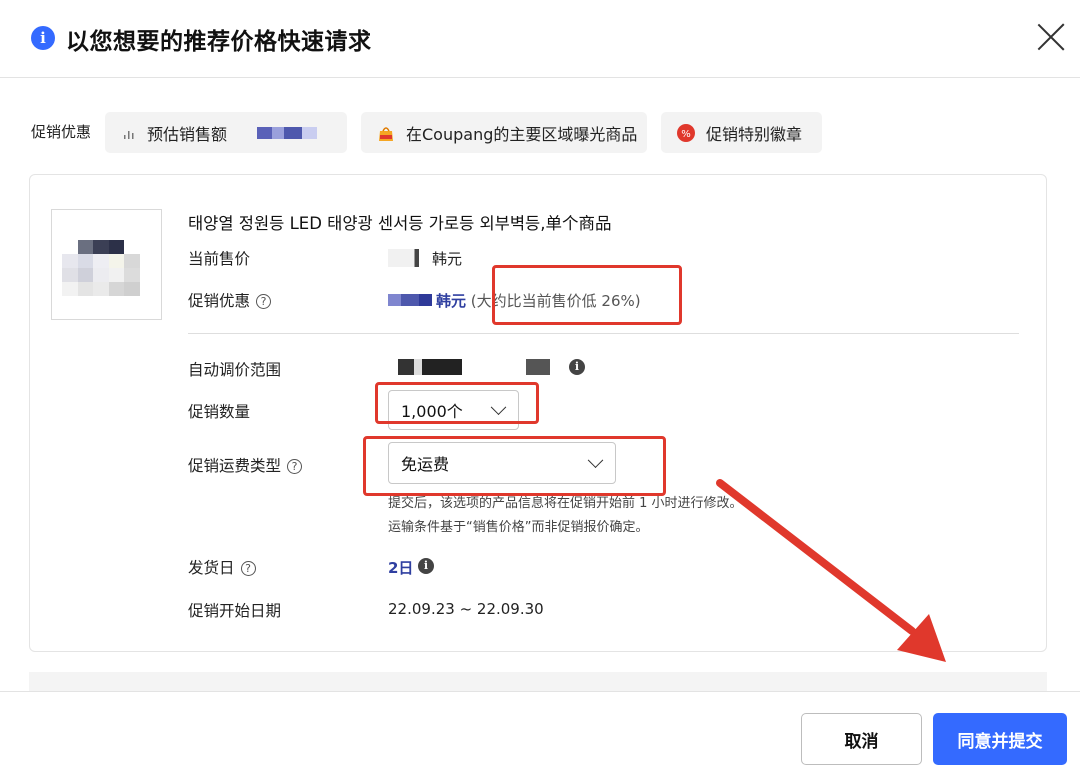 The height and width of the screenshot is (774, 1080). I want to click on bar-chart-icon, so click(130, 133).